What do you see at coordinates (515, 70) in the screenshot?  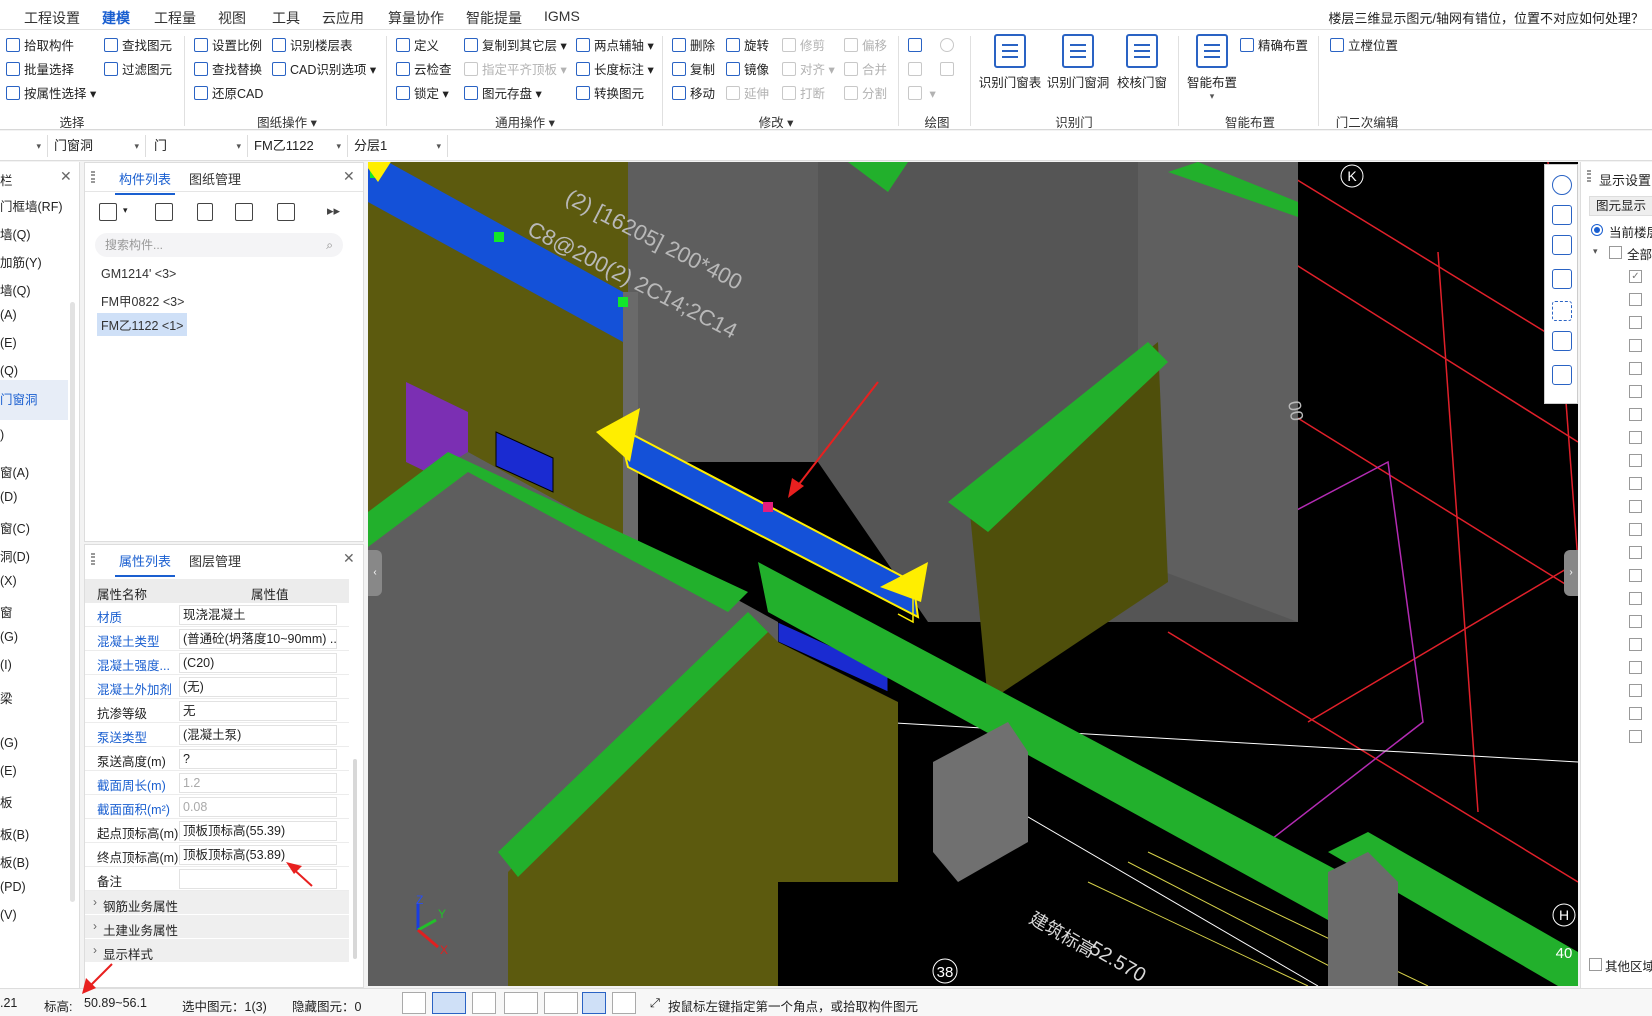 I see `align-to-slab-button: 指定平齐顶板 ▾` at bounding box center [515, 70].